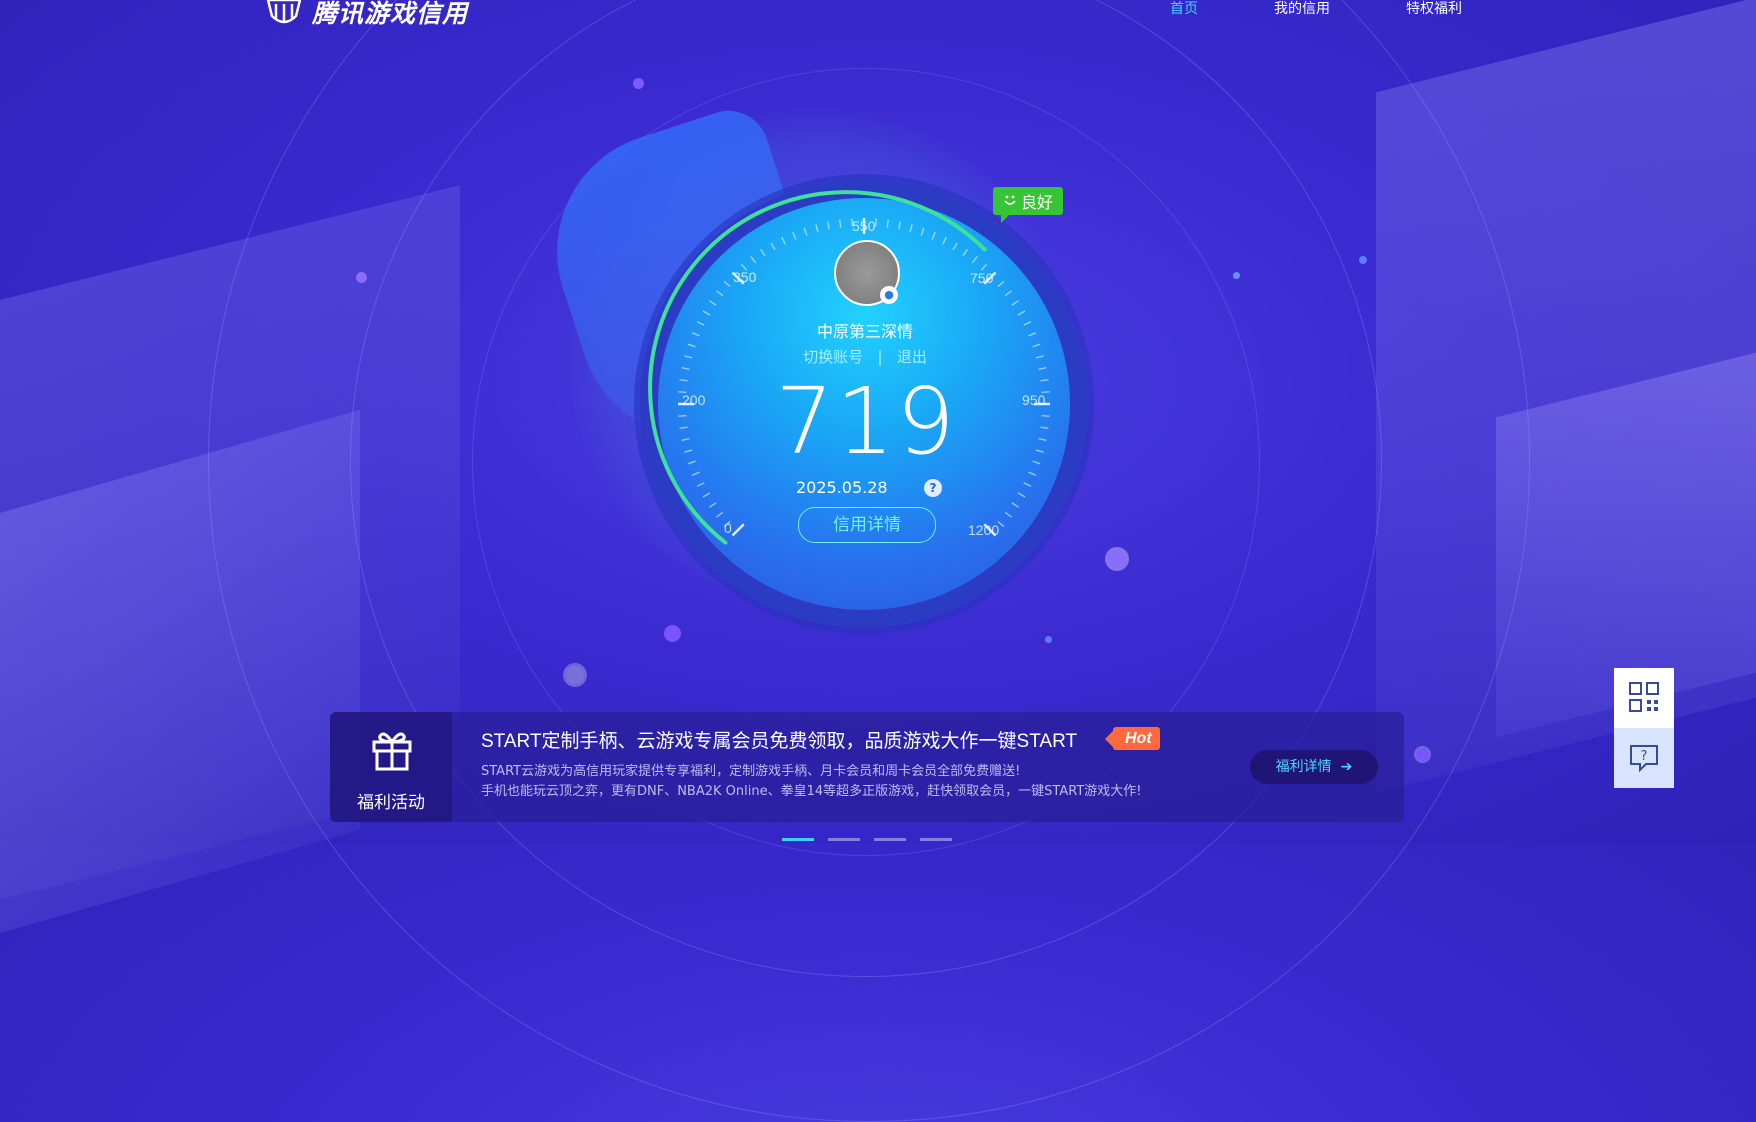 Image resolution: width=1756 pixels, height=1122 pixels. I want to click on hot-badge: Hot, so click(1132, 738).